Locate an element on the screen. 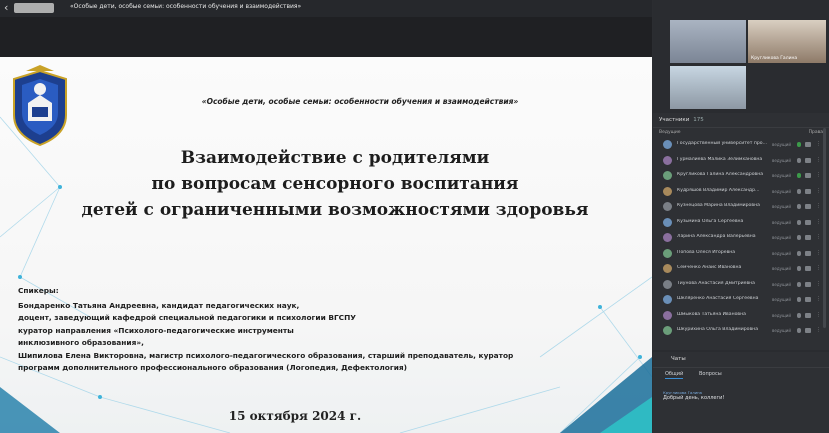 This screenshot has width=829, height=433. tab-questions: Вопросы is located at coordinates (710, 374).